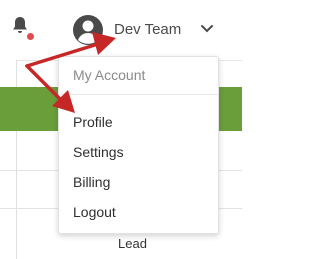  I want to click on user-avatar, so click(88, 30).